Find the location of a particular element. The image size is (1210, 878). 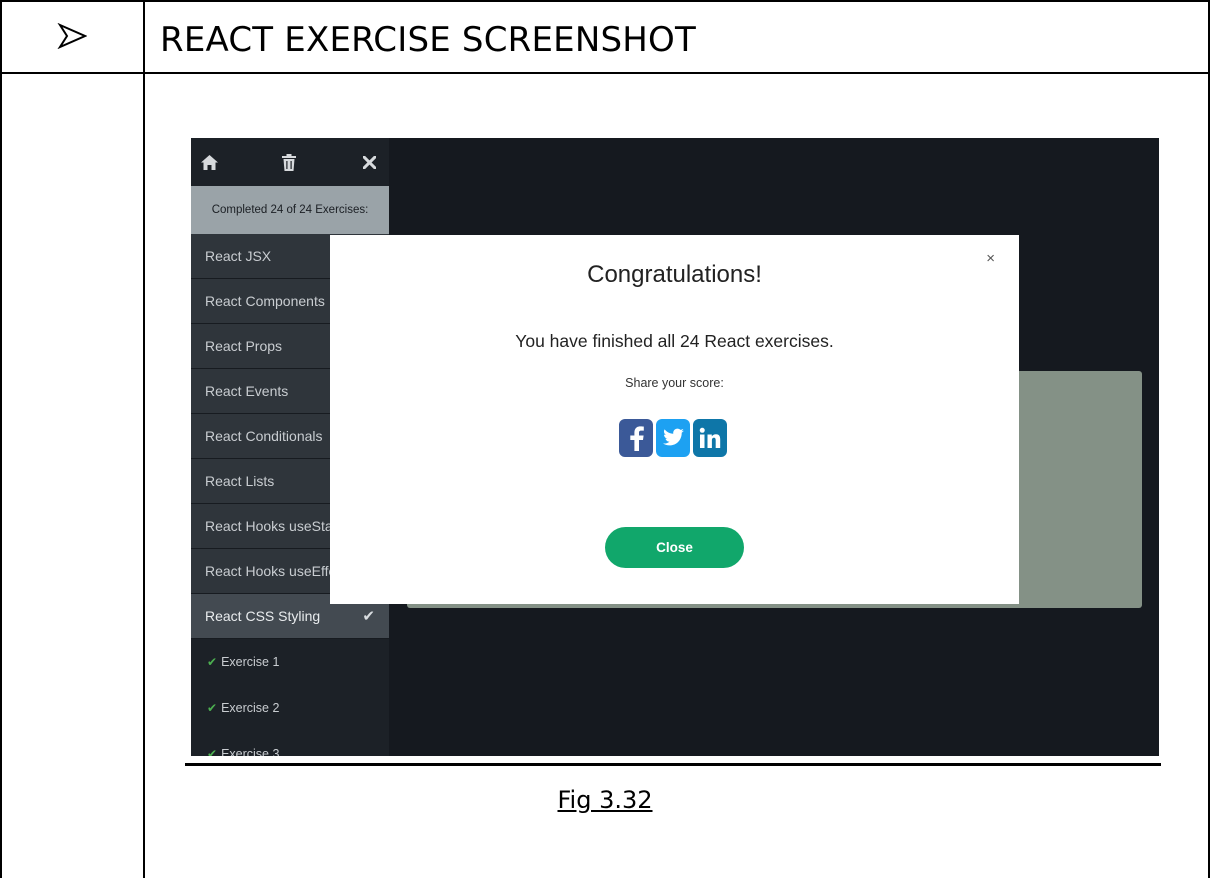

social-share-buttons is located at coordinates (673, 438).